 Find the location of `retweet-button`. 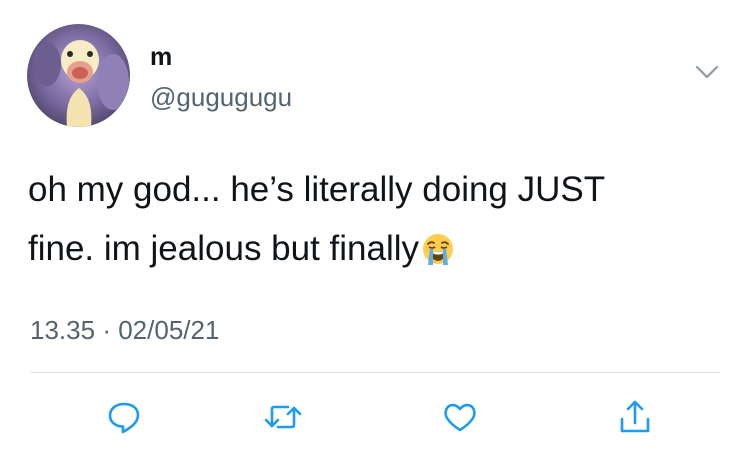

retweet-button is located at coordinates (283, 417).